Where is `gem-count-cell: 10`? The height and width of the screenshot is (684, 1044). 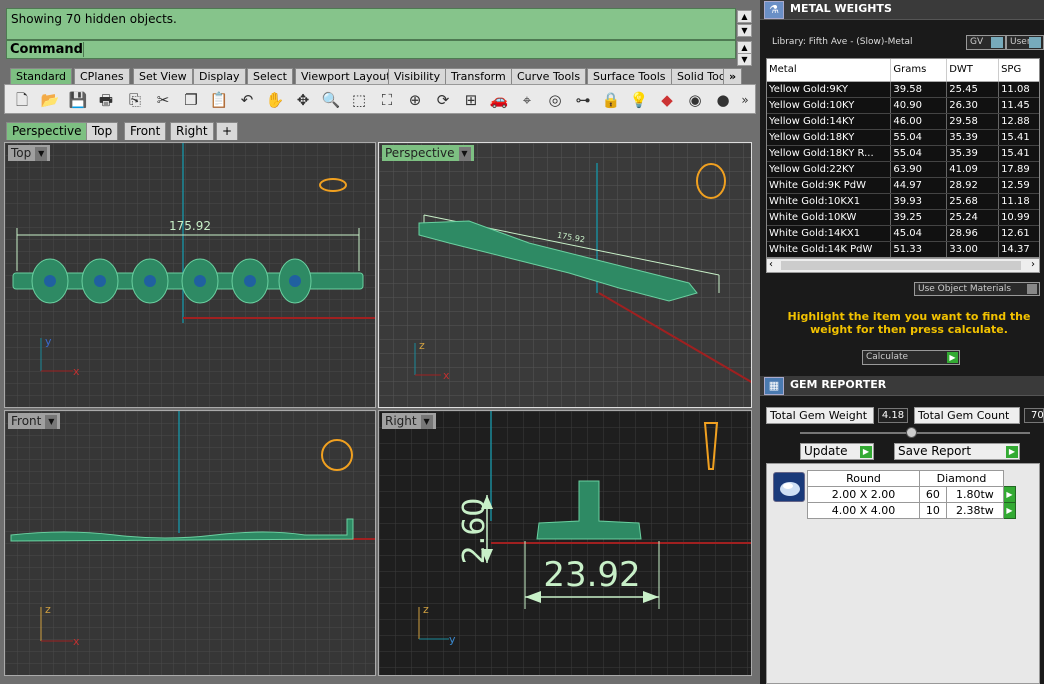
gem-count-cell: 10 is located at coordinates (933, 510).